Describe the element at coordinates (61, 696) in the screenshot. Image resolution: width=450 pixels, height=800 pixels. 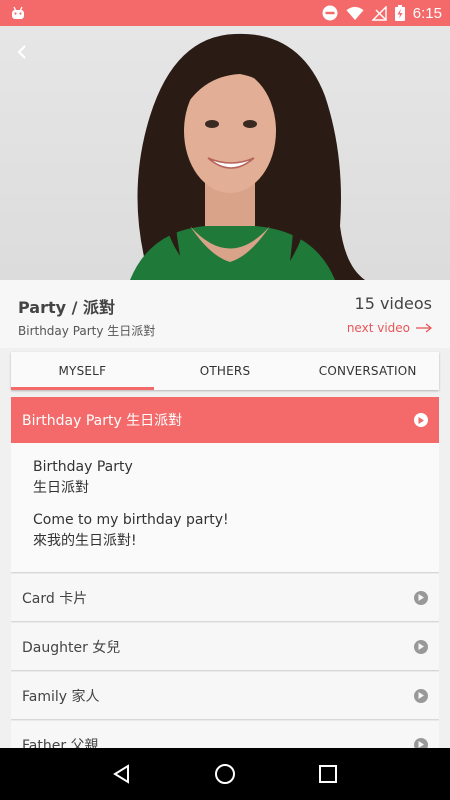
I see `list-item-label: Family 家人` at that location.